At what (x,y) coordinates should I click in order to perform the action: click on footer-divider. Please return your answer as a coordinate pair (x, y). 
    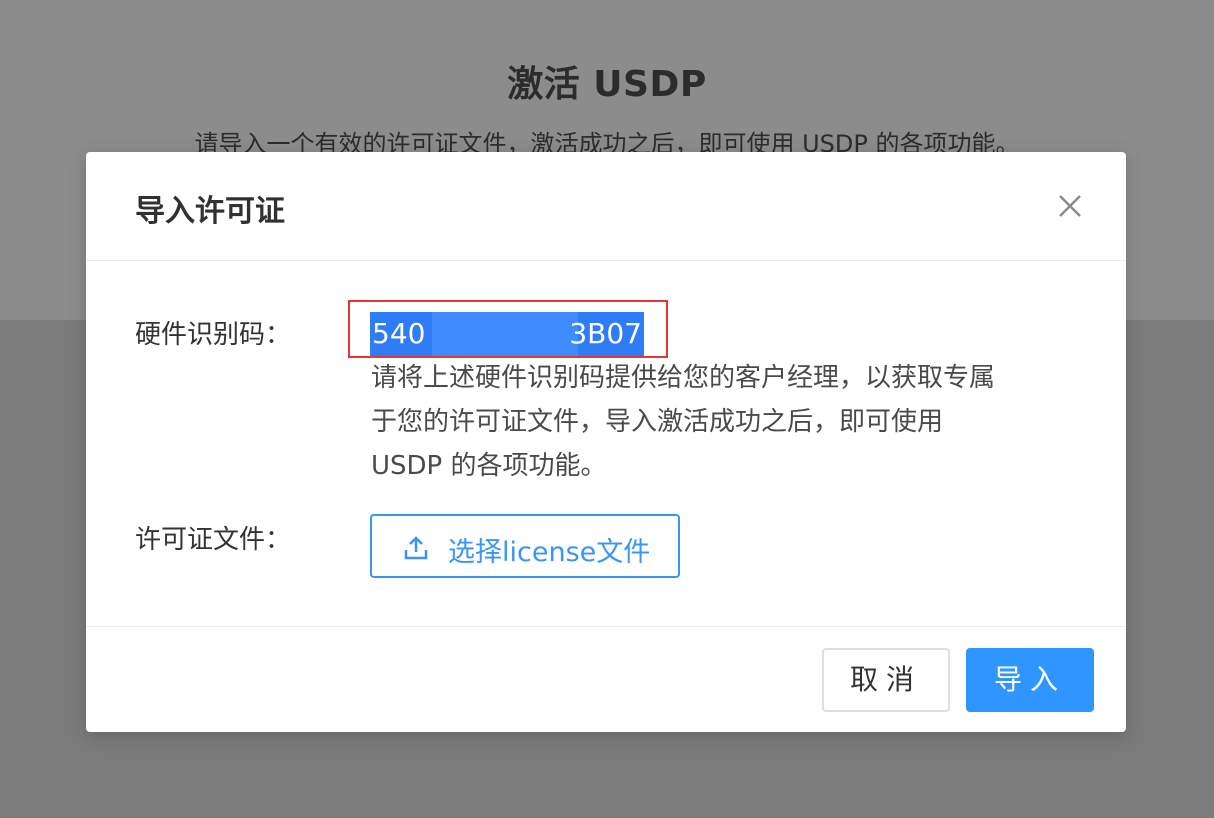
    Looking at the image, I should click on (606, 626).